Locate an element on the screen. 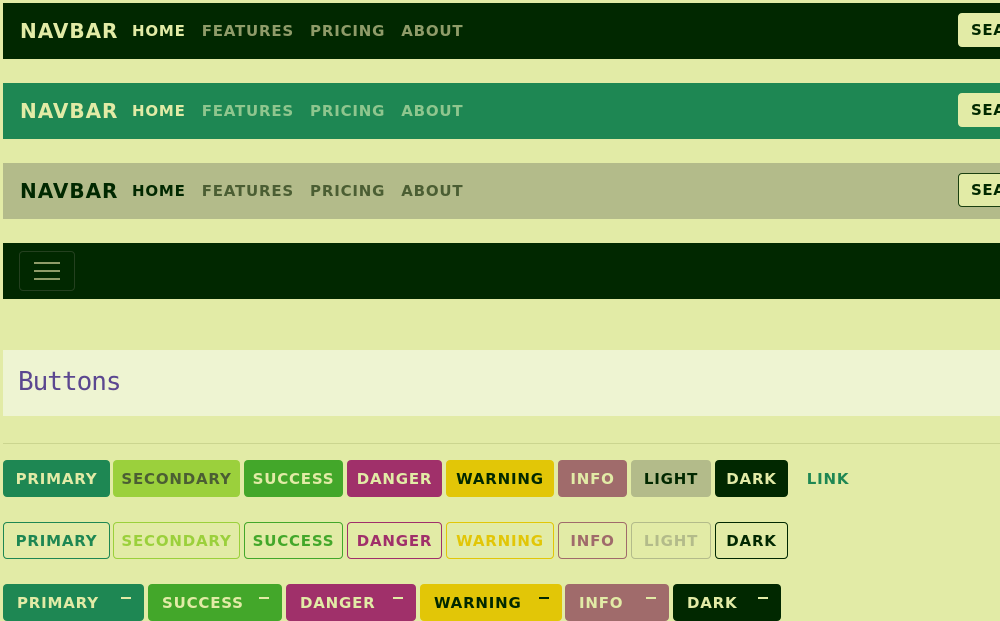 This screenshot has height=621, width=1000. btn-outline-info: INFO is located at coordinates (592, 540).